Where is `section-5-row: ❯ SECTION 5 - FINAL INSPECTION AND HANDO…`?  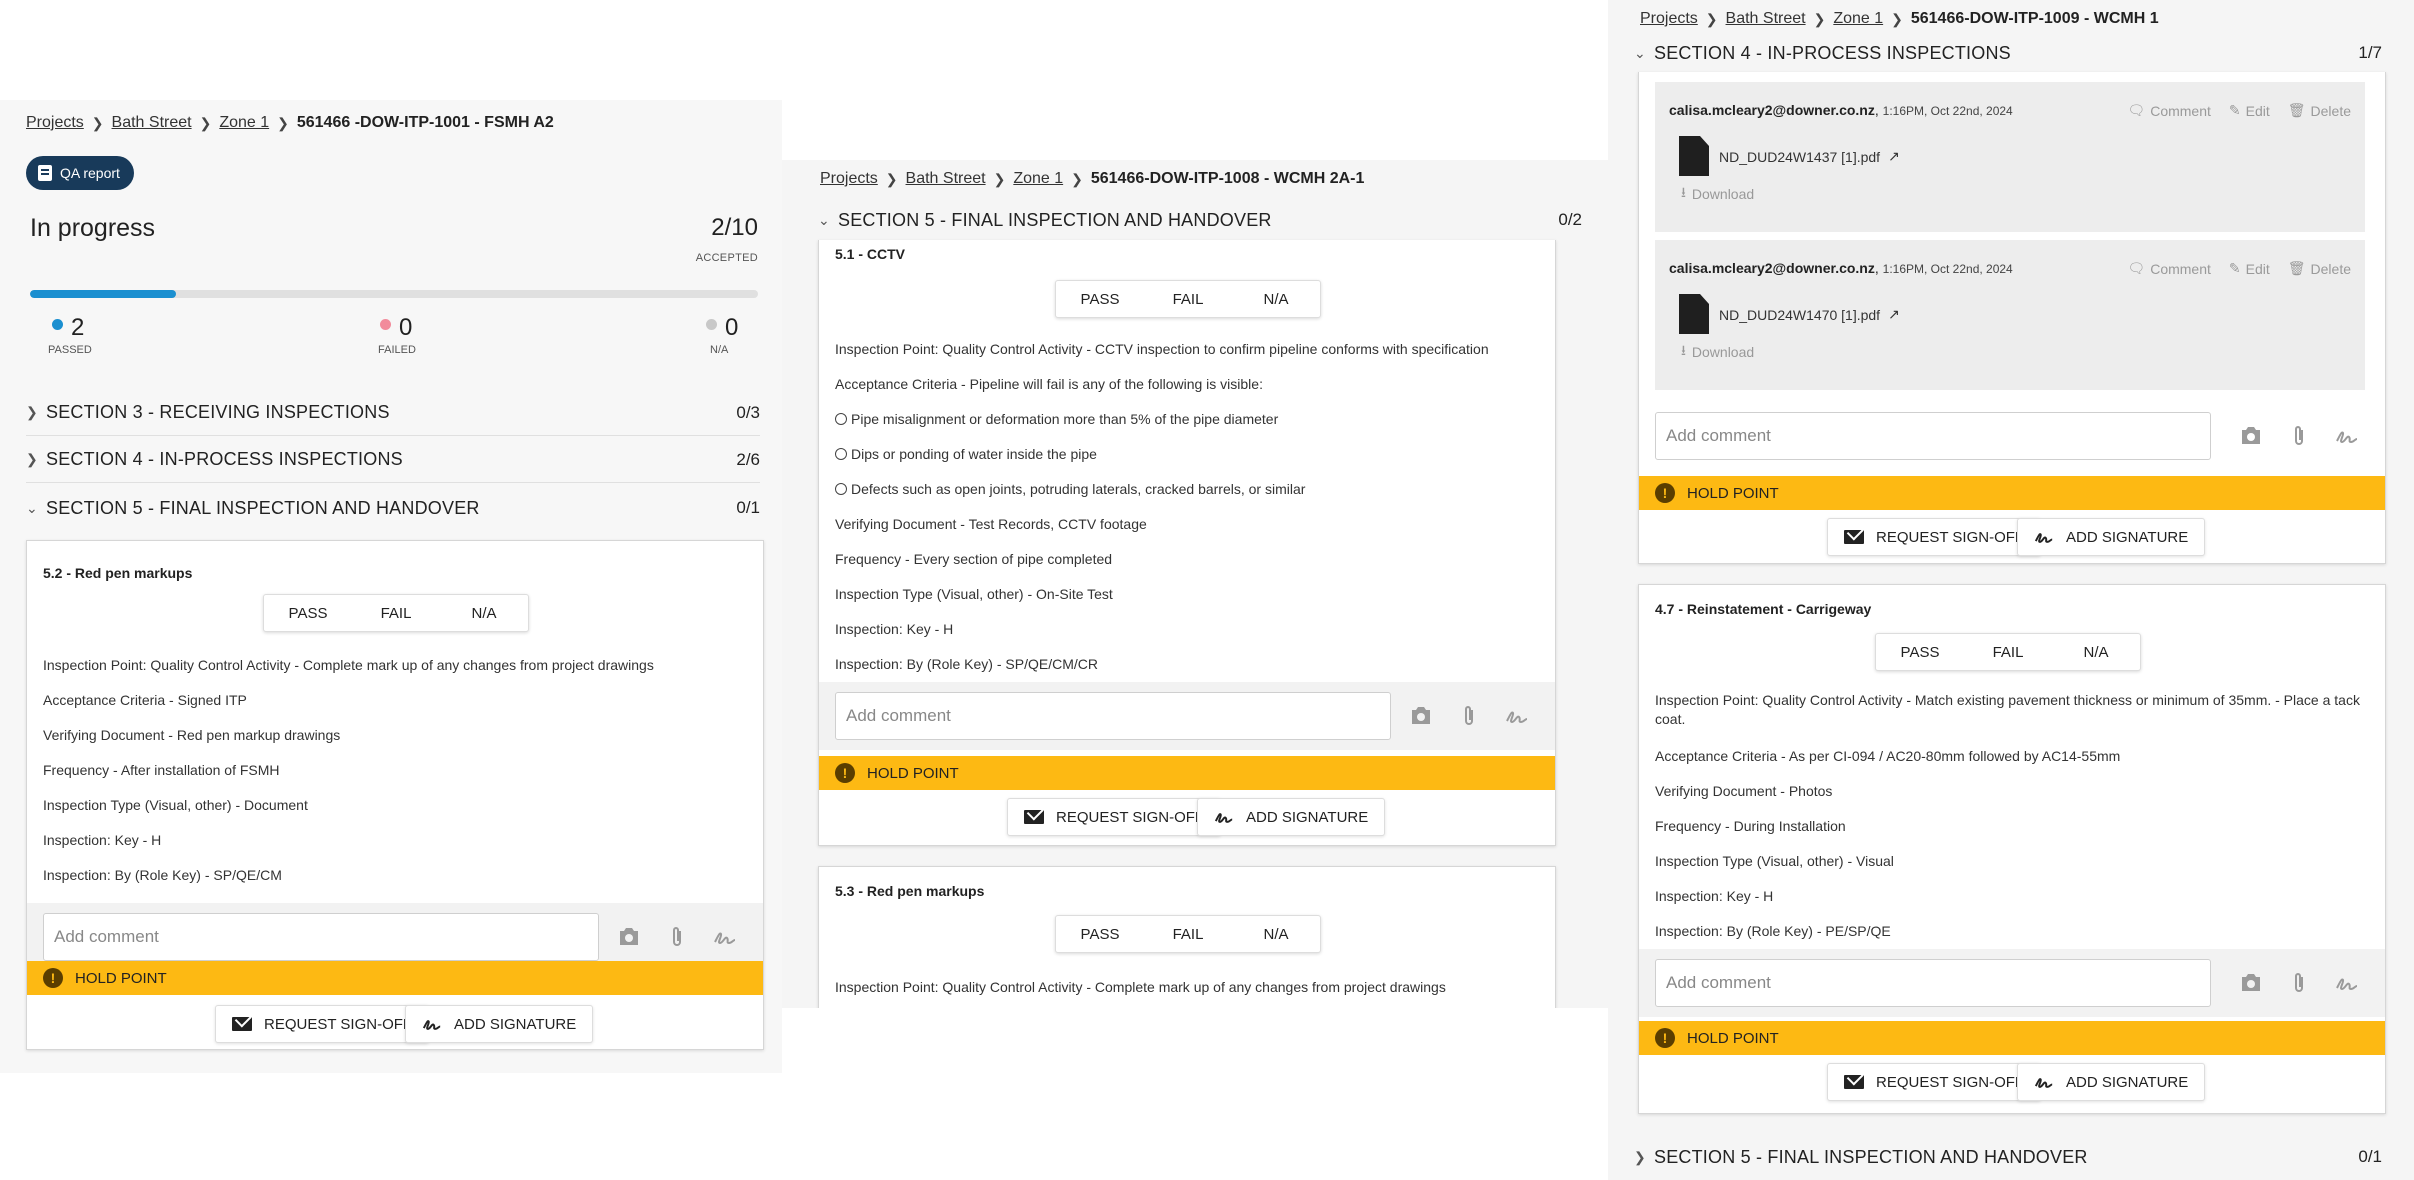 section-5-row: ❯ SECTION 5 - FINAL INSPECTION AND HANDO… is located at coordinates (2008, 1157).